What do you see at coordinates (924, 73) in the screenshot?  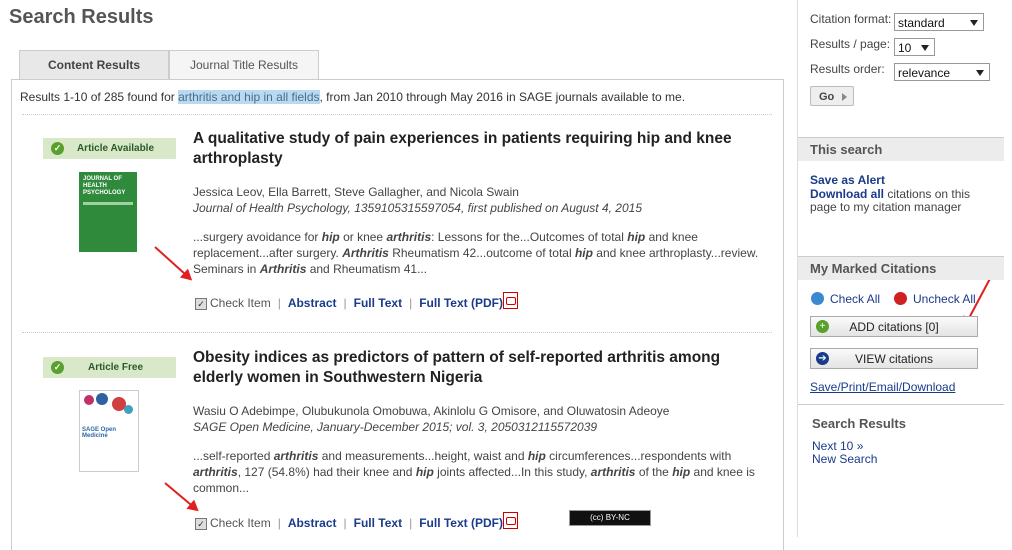 I see `results-order-value: relevance` at bounding box center [924, 73].